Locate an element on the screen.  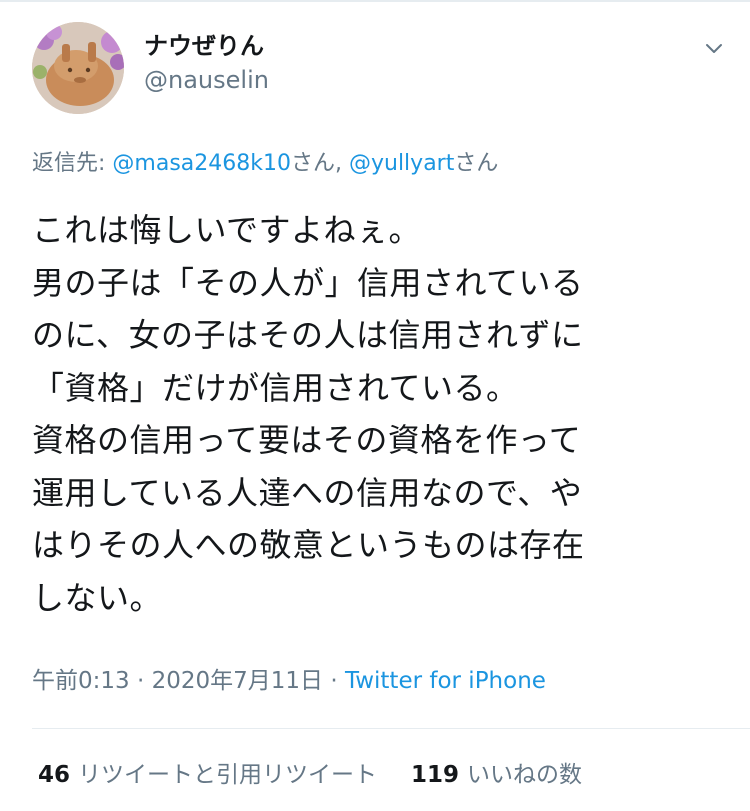
tweet-time: 午前0:13 is located at coordinates (81, 681).